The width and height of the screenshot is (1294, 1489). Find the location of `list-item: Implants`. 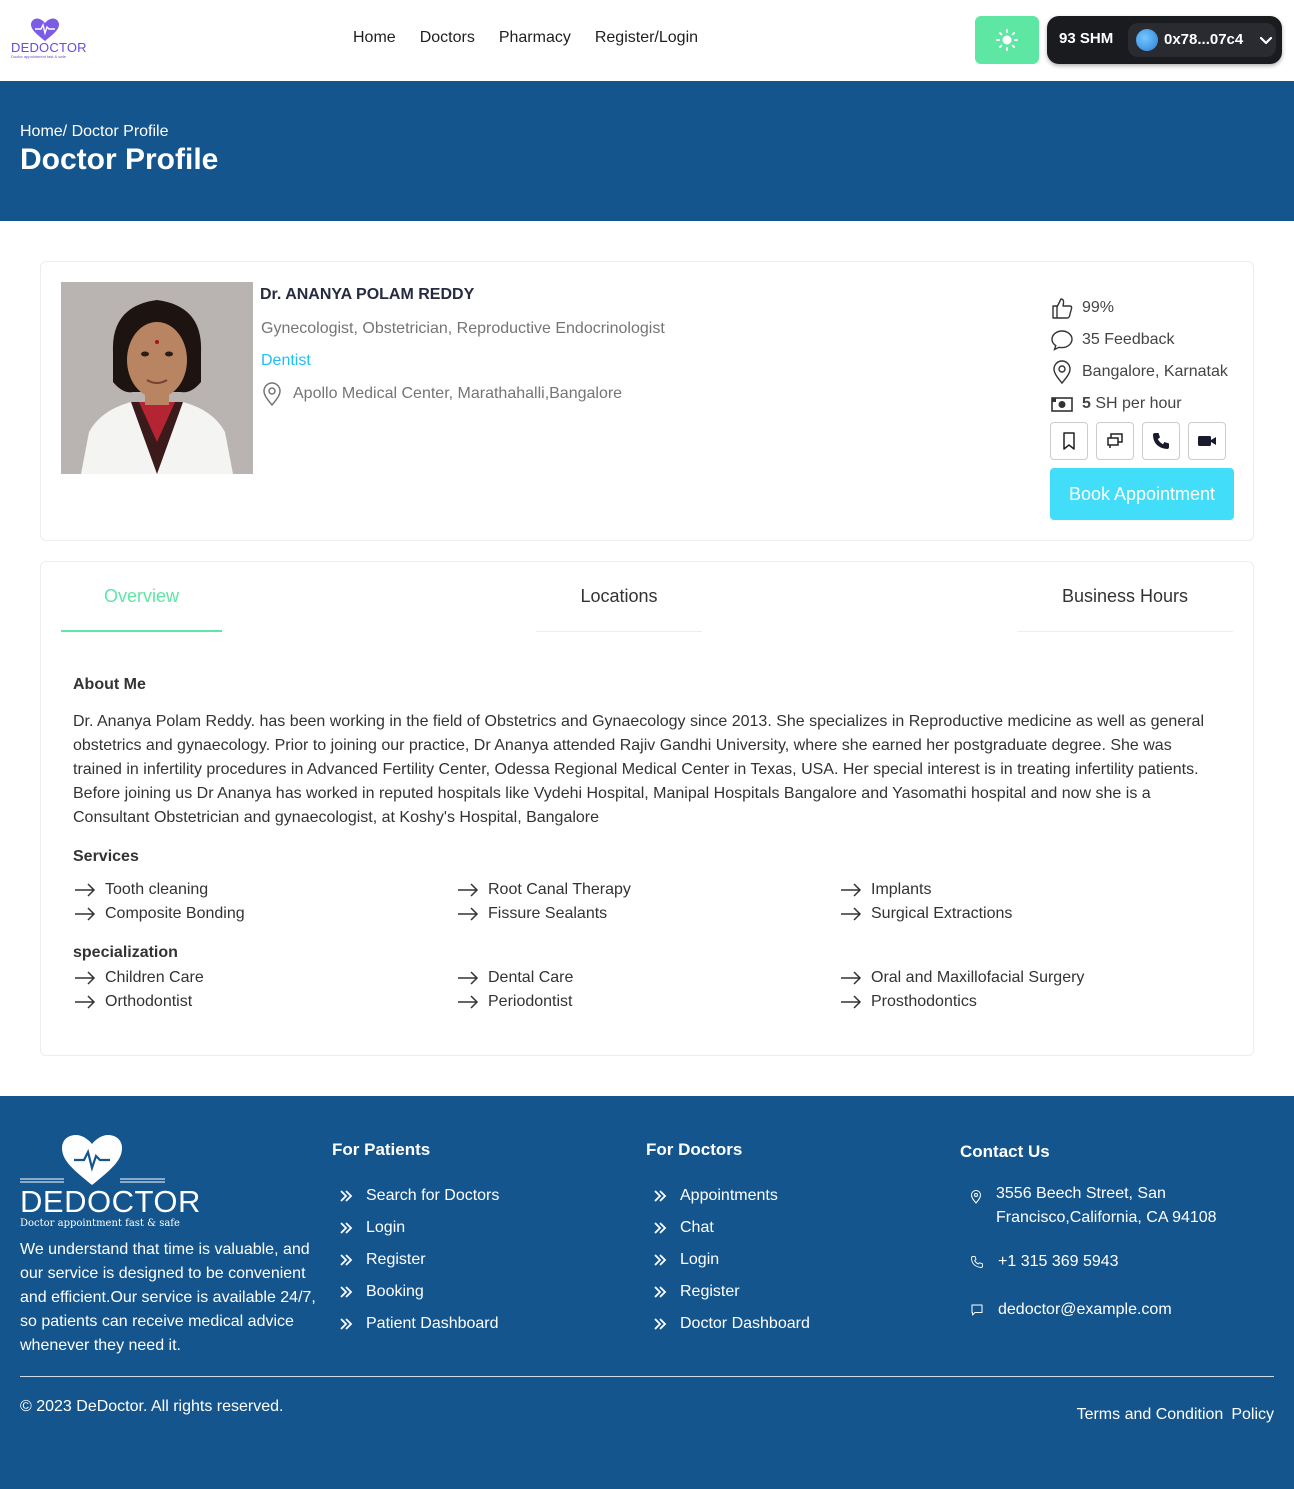

list-item: Implants is located at coordinates (1030, 890).